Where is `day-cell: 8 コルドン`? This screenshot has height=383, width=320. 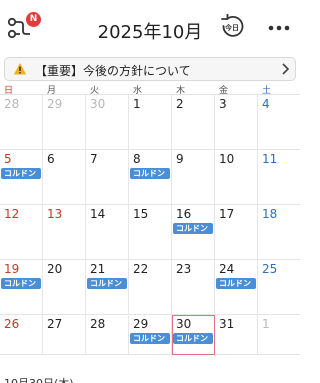 day-cell: 8 コルドン is located at coordinates (150, 177).